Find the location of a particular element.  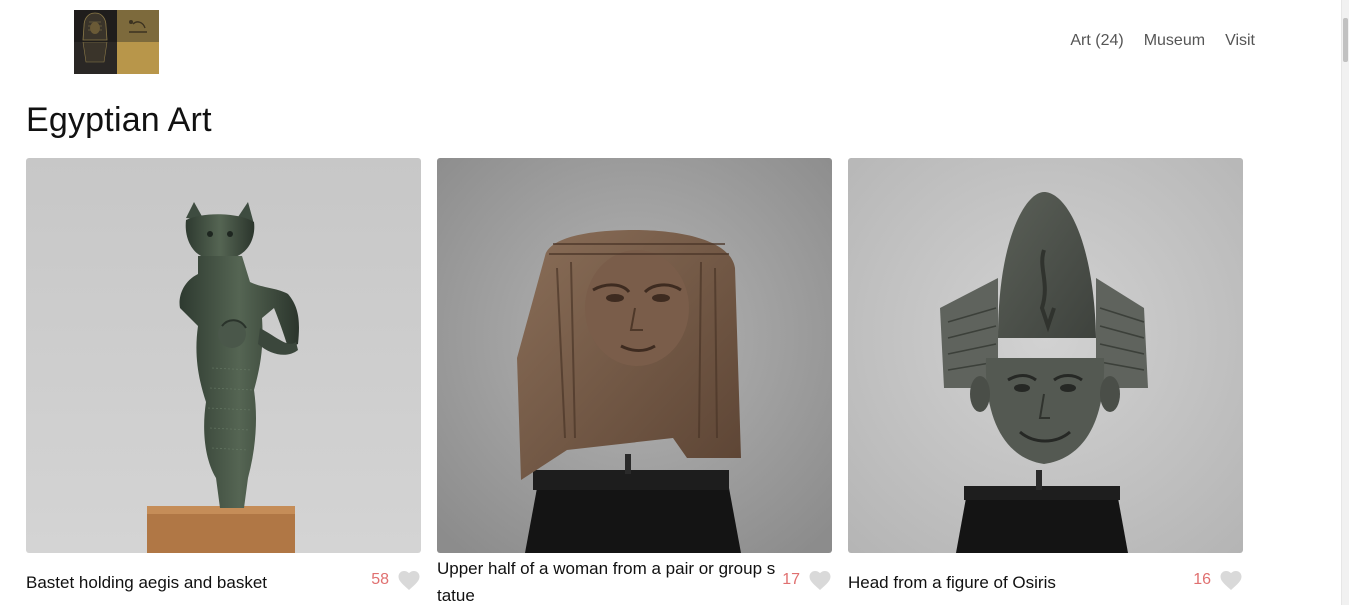

logo-gold-quadrant is located at coordinates (137, 26).